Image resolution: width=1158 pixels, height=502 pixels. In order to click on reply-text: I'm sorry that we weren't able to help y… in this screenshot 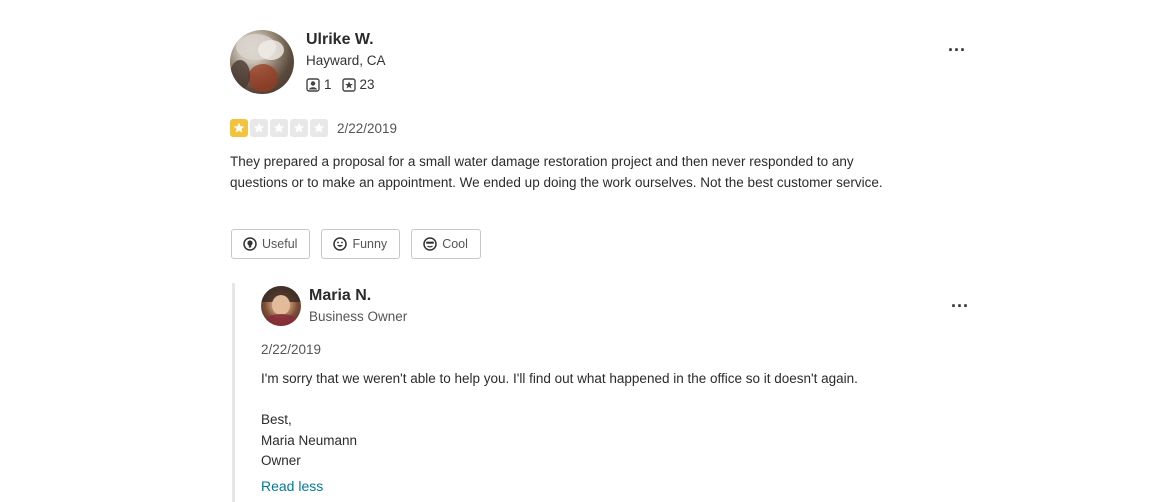, I will do `click(559, 419)`.